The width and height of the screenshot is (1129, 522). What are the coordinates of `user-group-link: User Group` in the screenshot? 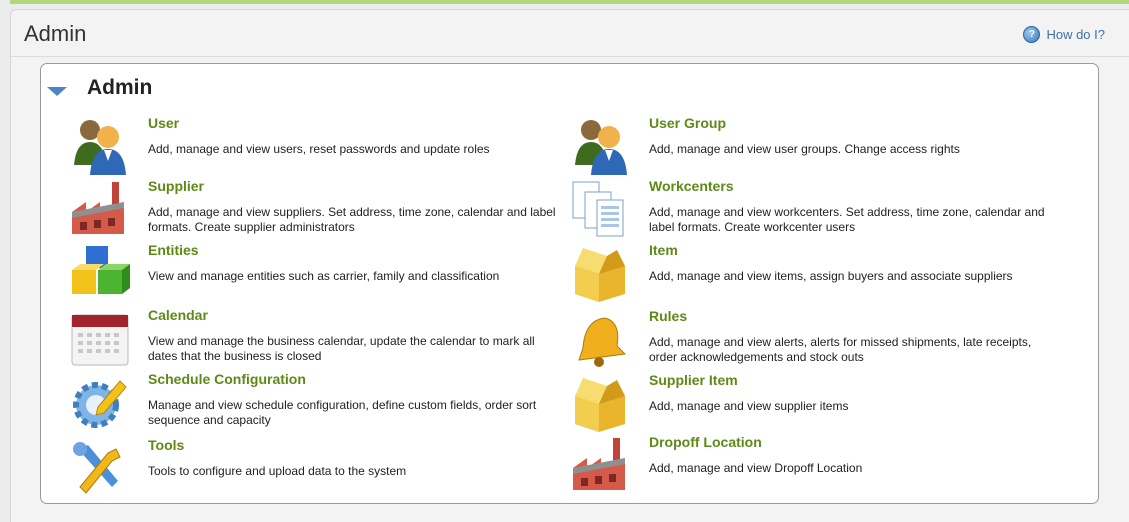 It's located at (687, 123).